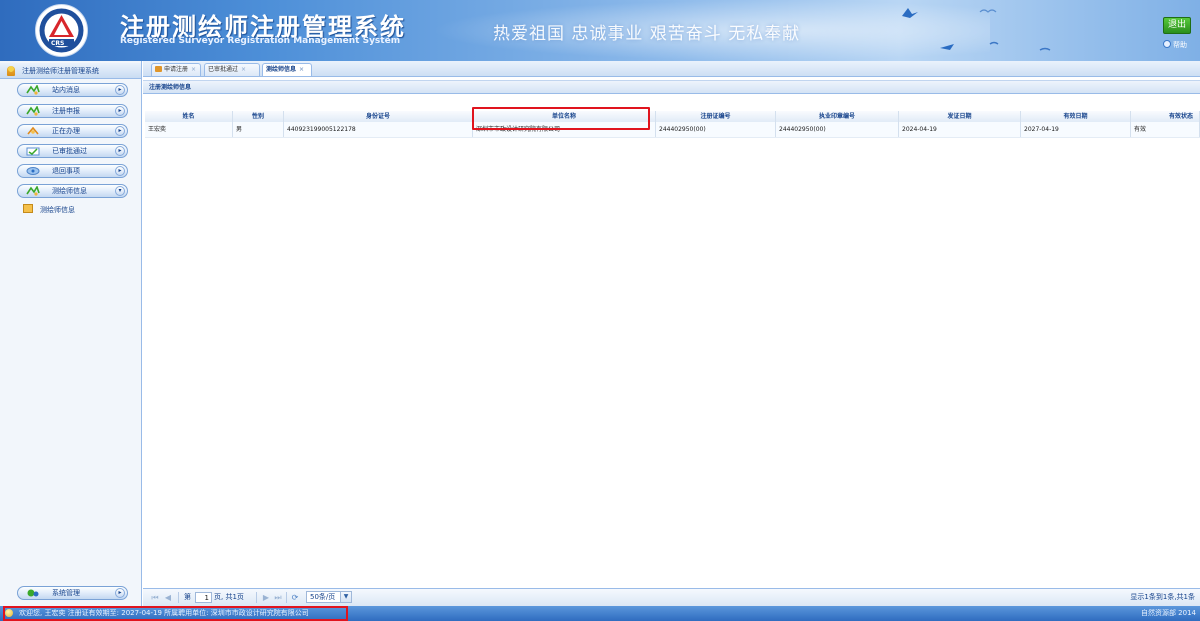 The image size is (1200, 621). What do you see at coordinates (647, 34) in the screenshot?
I see `header-slogan: 热爱祖国 忠诚事业 艰苦奋斗 无私奉献` at bounding box center [647, 34].